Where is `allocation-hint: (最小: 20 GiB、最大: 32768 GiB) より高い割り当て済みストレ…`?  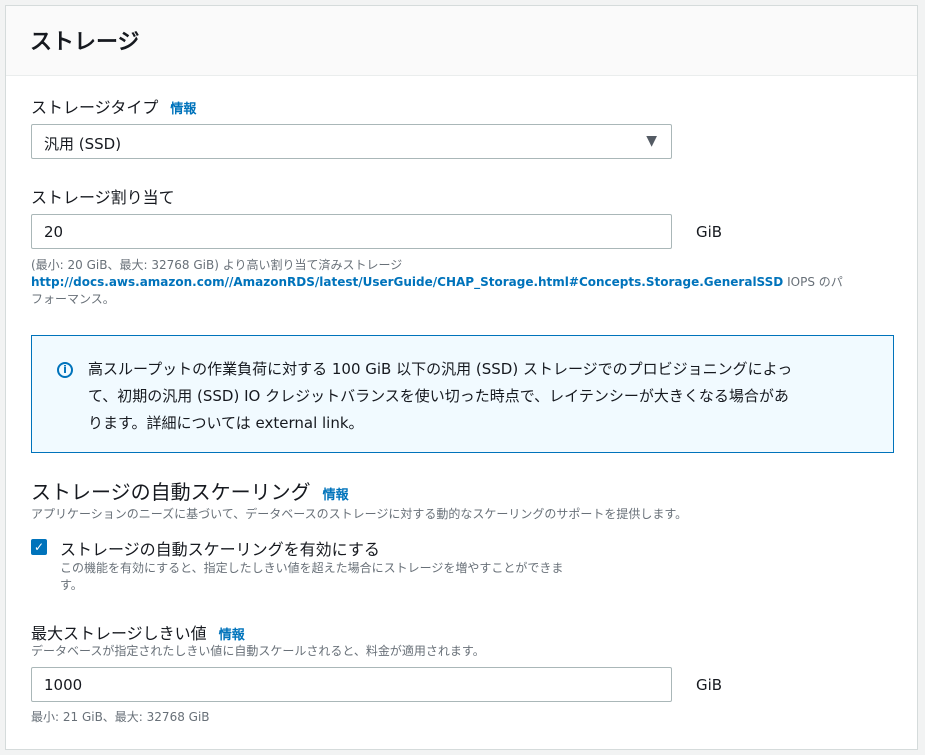
allocation-hint: (最小: 20 GiB、最大: 32768 GiB) より高い割り当て済みストレ… is located at coordinates (466, 282).